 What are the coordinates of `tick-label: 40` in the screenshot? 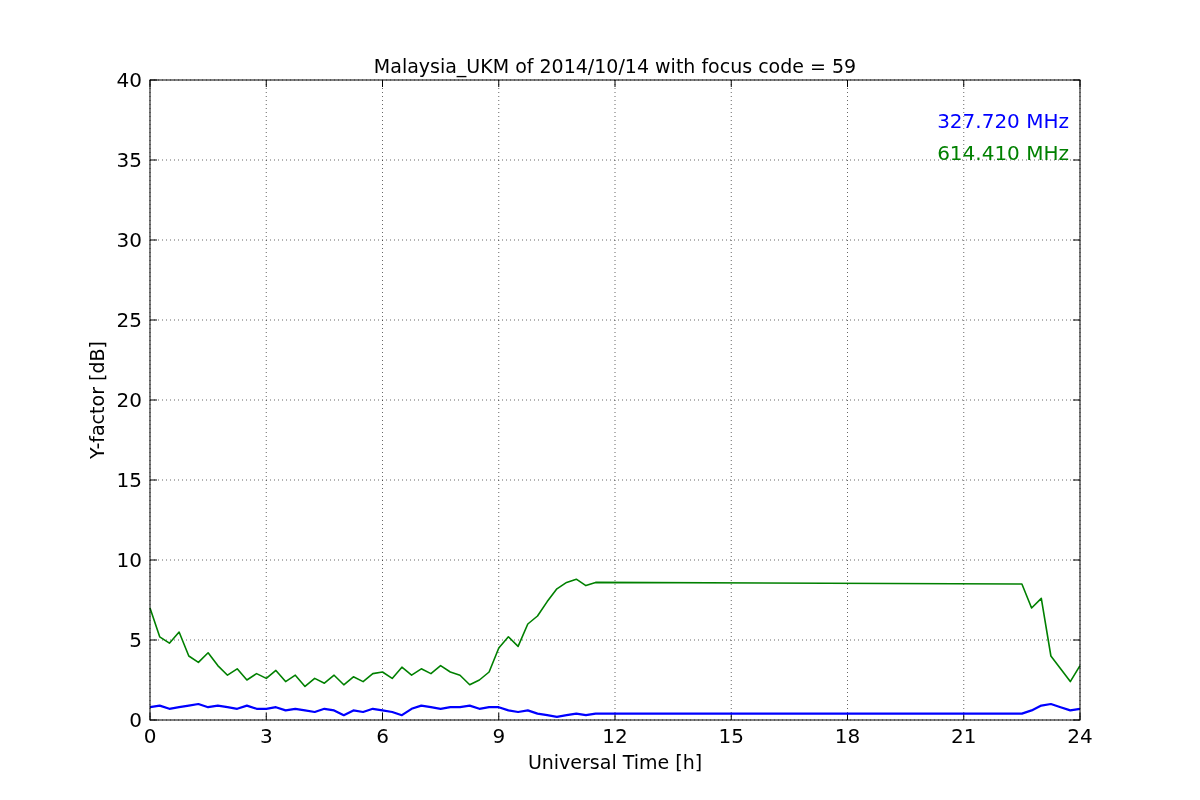 It's located at (129, 80).